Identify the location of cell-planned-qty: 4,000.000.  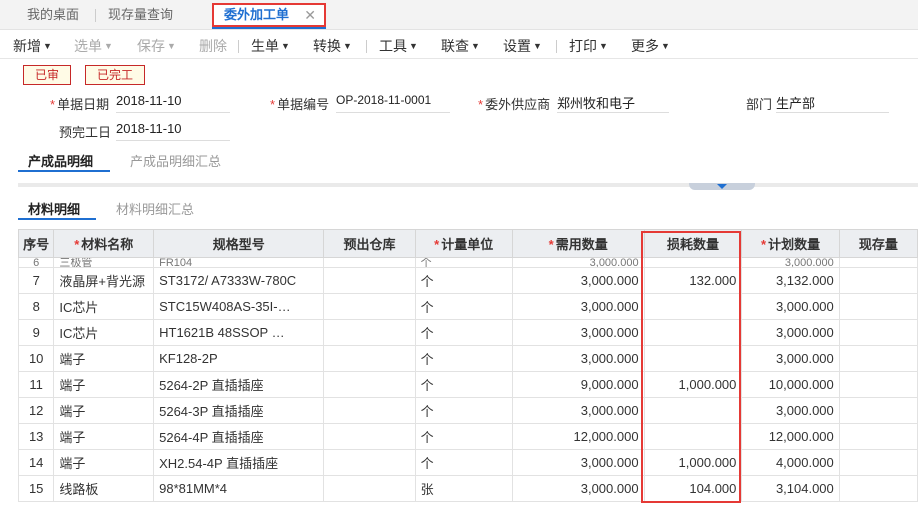
(790, 462).